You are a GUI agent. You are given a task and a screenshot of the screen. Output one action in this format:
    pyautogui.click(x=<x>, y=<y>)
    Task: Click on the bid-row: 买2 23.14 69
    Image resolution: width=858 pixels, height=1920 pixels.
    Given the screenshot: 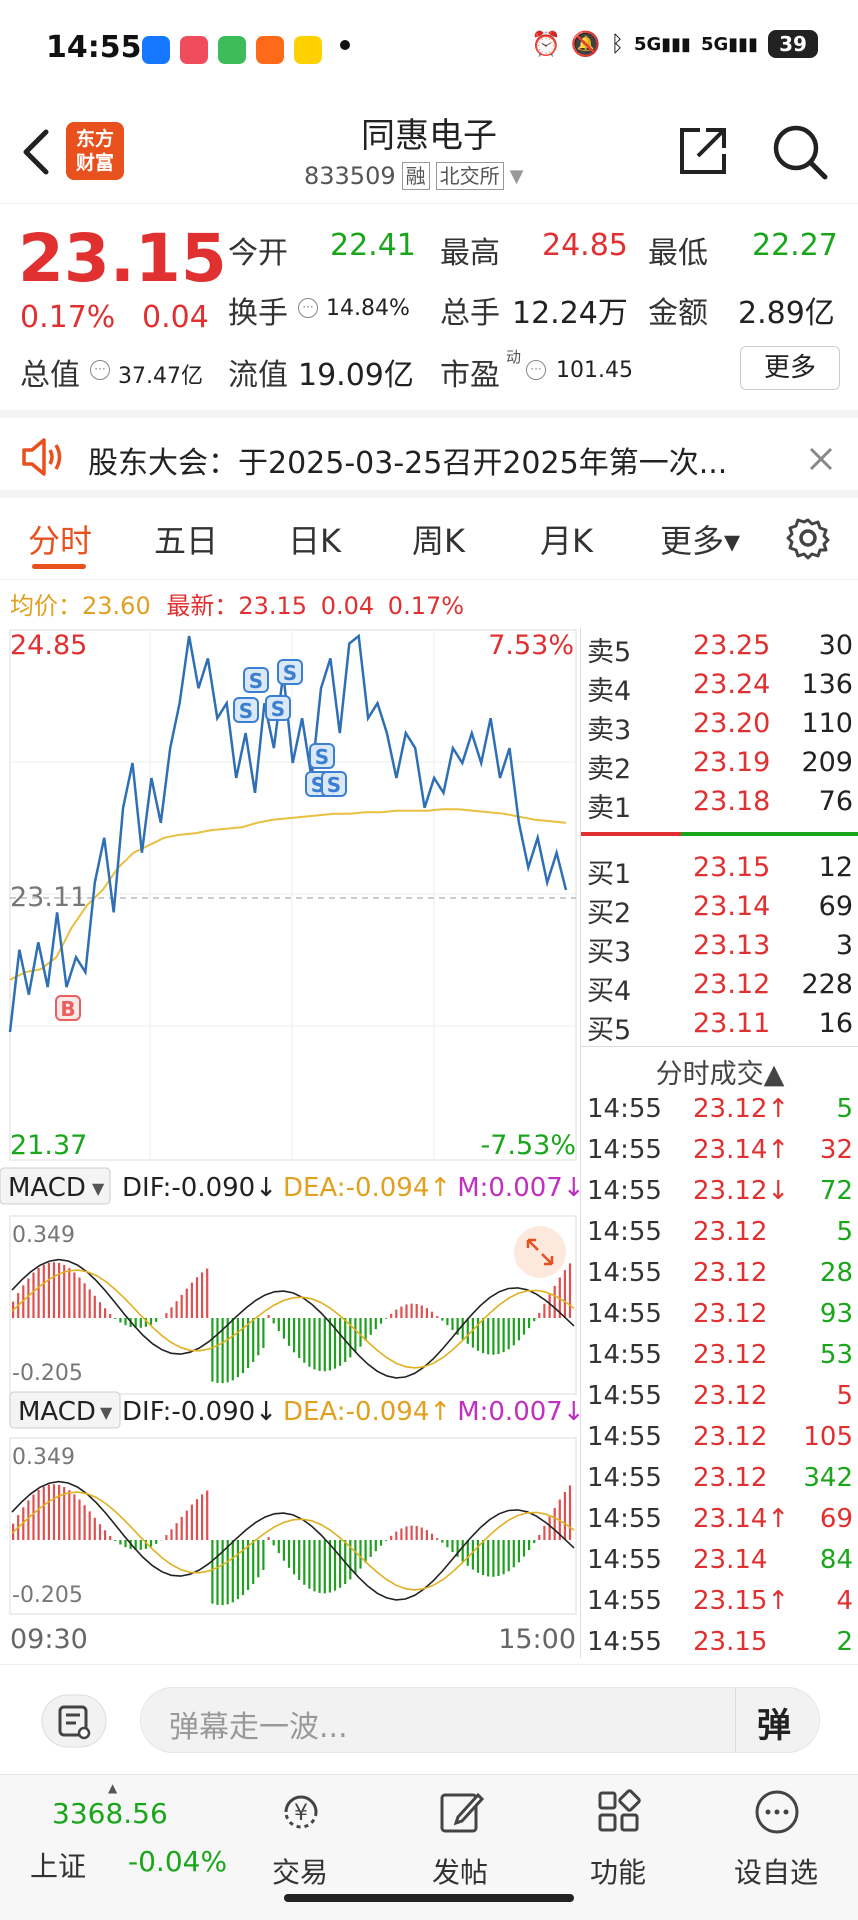 What is the action you would take?
    pyautogui.click(x=719, y=910)
    